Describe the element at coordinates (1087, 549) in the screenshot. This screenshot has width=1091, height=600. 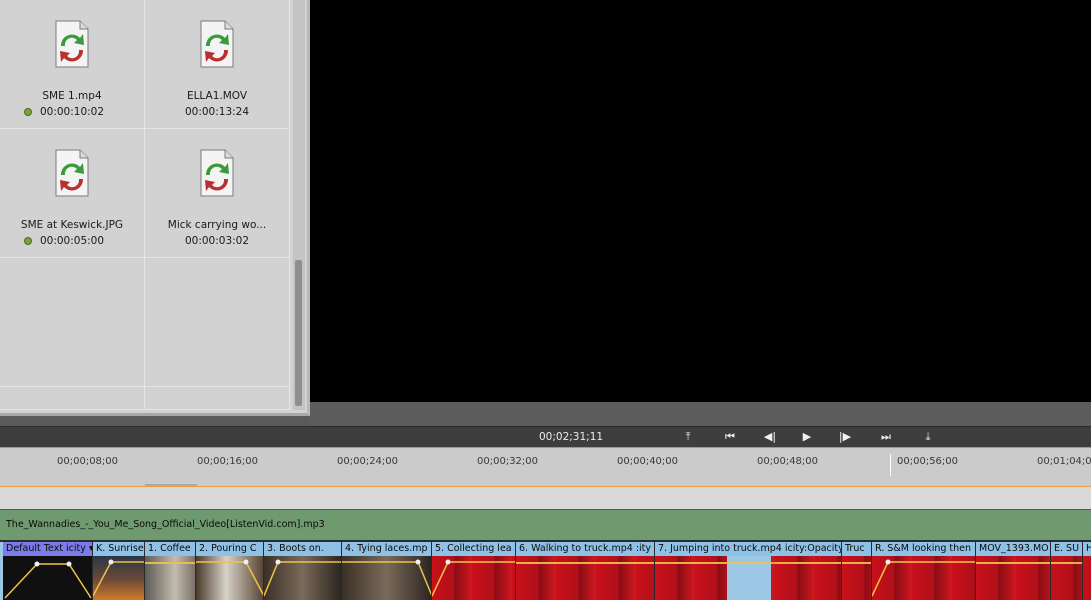
I see `clip-label: H` at that location.